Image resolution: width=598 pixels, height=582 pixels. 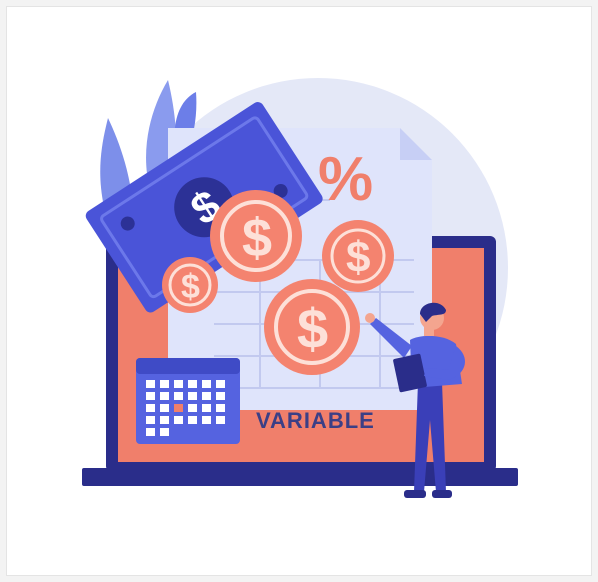 I want to click on coin-medium-right: $, so click(x=358, y=256).